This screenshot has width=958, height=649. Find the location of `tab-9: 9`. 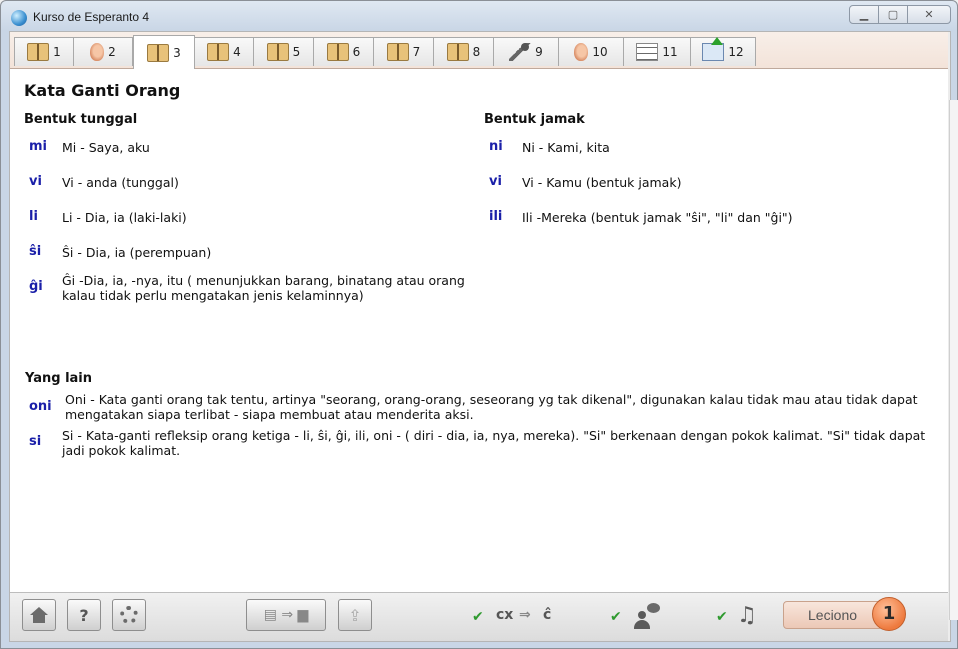

tab-9: 9 is located at coordinates (526, 51).